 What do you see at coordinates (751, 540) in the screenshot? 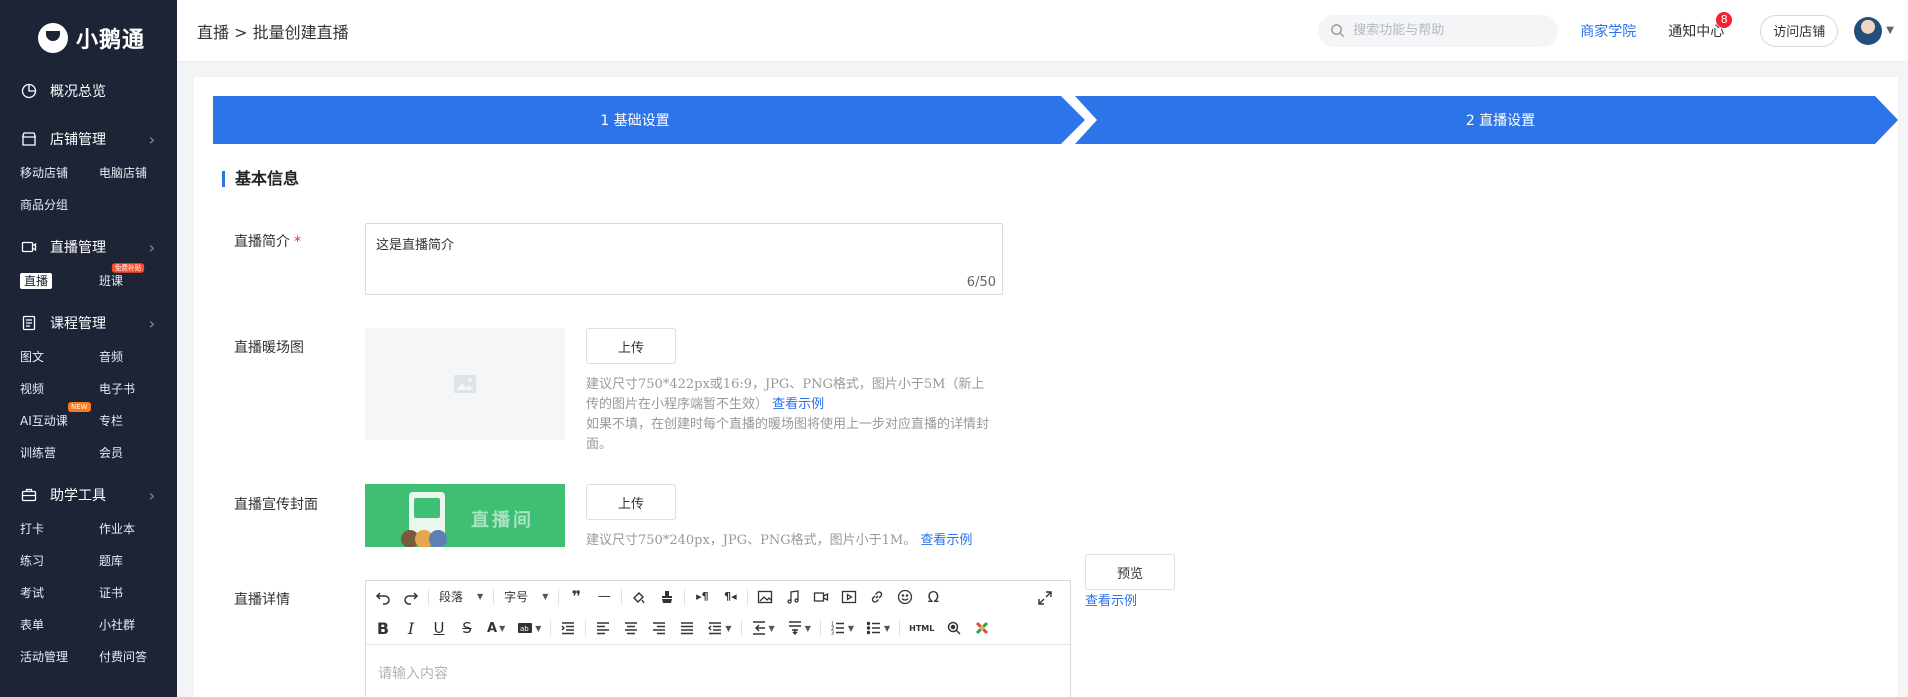
I see `cover-hint-text: 建议尺寸750*240px，JPG、PNG格式，图片小于1M。` at bounding box center [751, 540].